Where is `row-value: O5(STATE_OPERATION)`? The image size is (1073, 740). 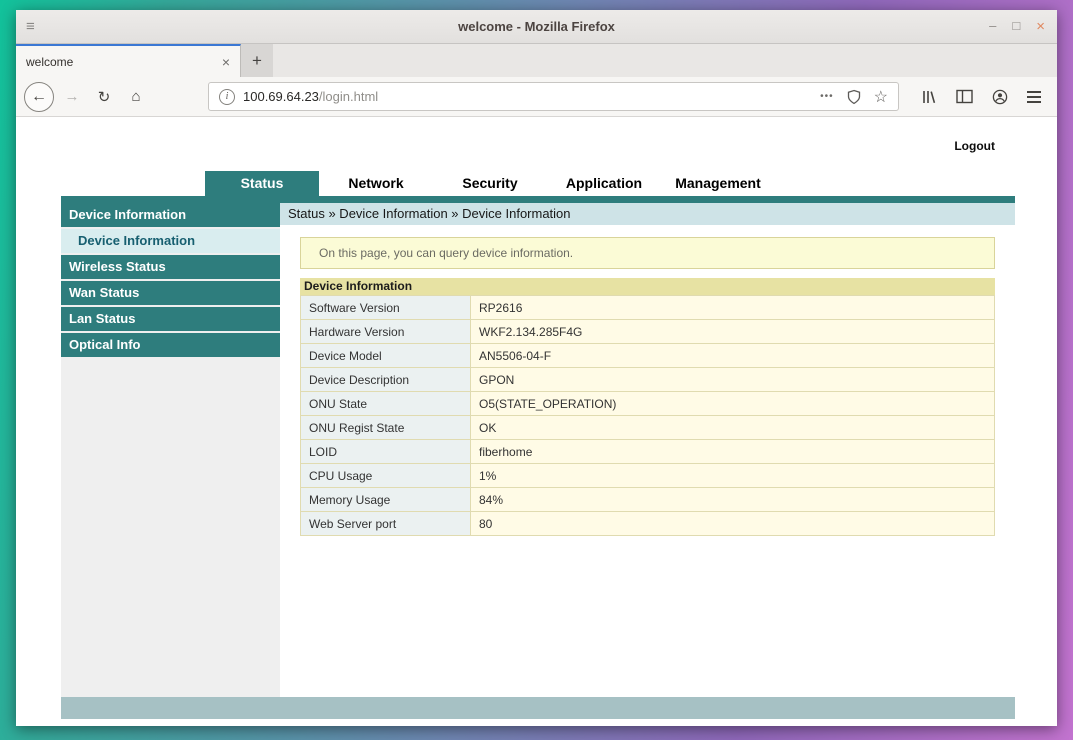 row-value: O5(STATE_OPERATION) is located at coordinates (732, 403).